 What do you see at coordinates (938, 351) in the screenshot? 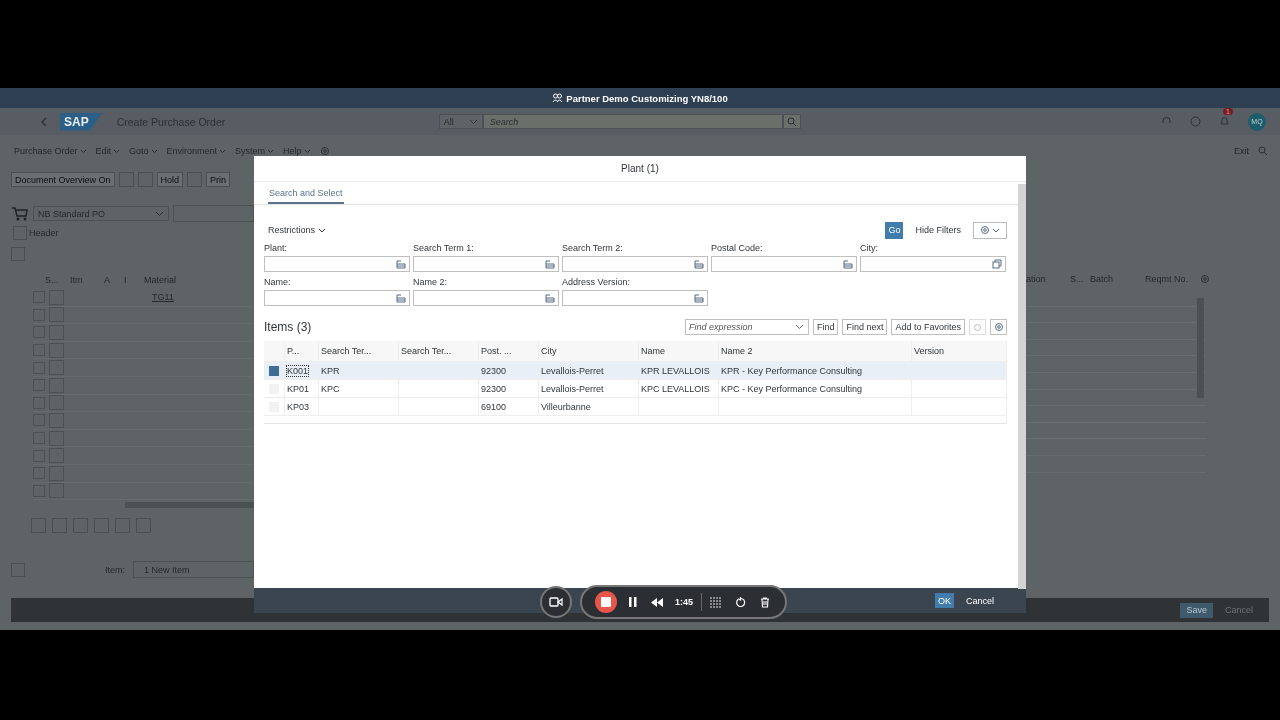
I see `column-header: Version` at bounding box center [938, 351].